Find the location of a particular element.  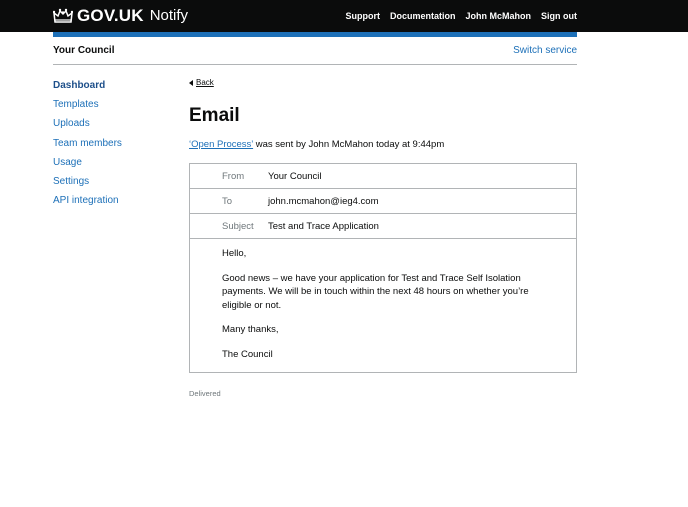

user-profile-link: John McMahon is located at coordinates (499, 16).